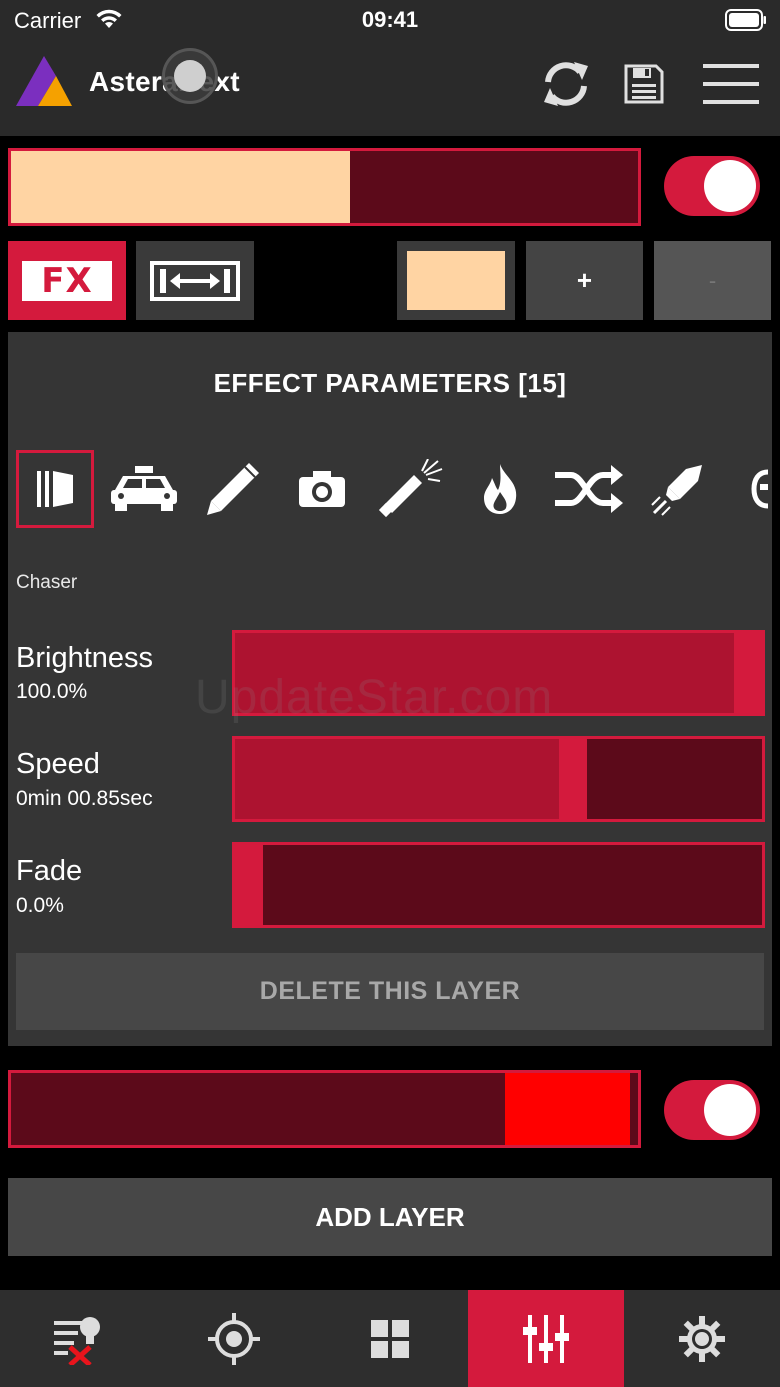  Describe the element at coordinates (750, 489) in the screenshot. I see `effect-more` at that location.